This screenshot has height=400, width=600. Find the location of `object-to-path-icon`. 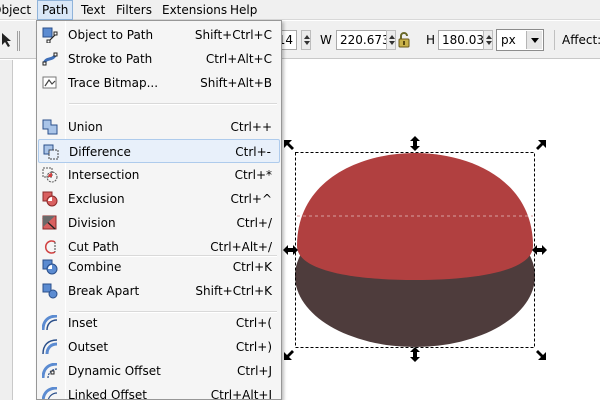

object-to-path-icon is located at coordinates (50, 35).